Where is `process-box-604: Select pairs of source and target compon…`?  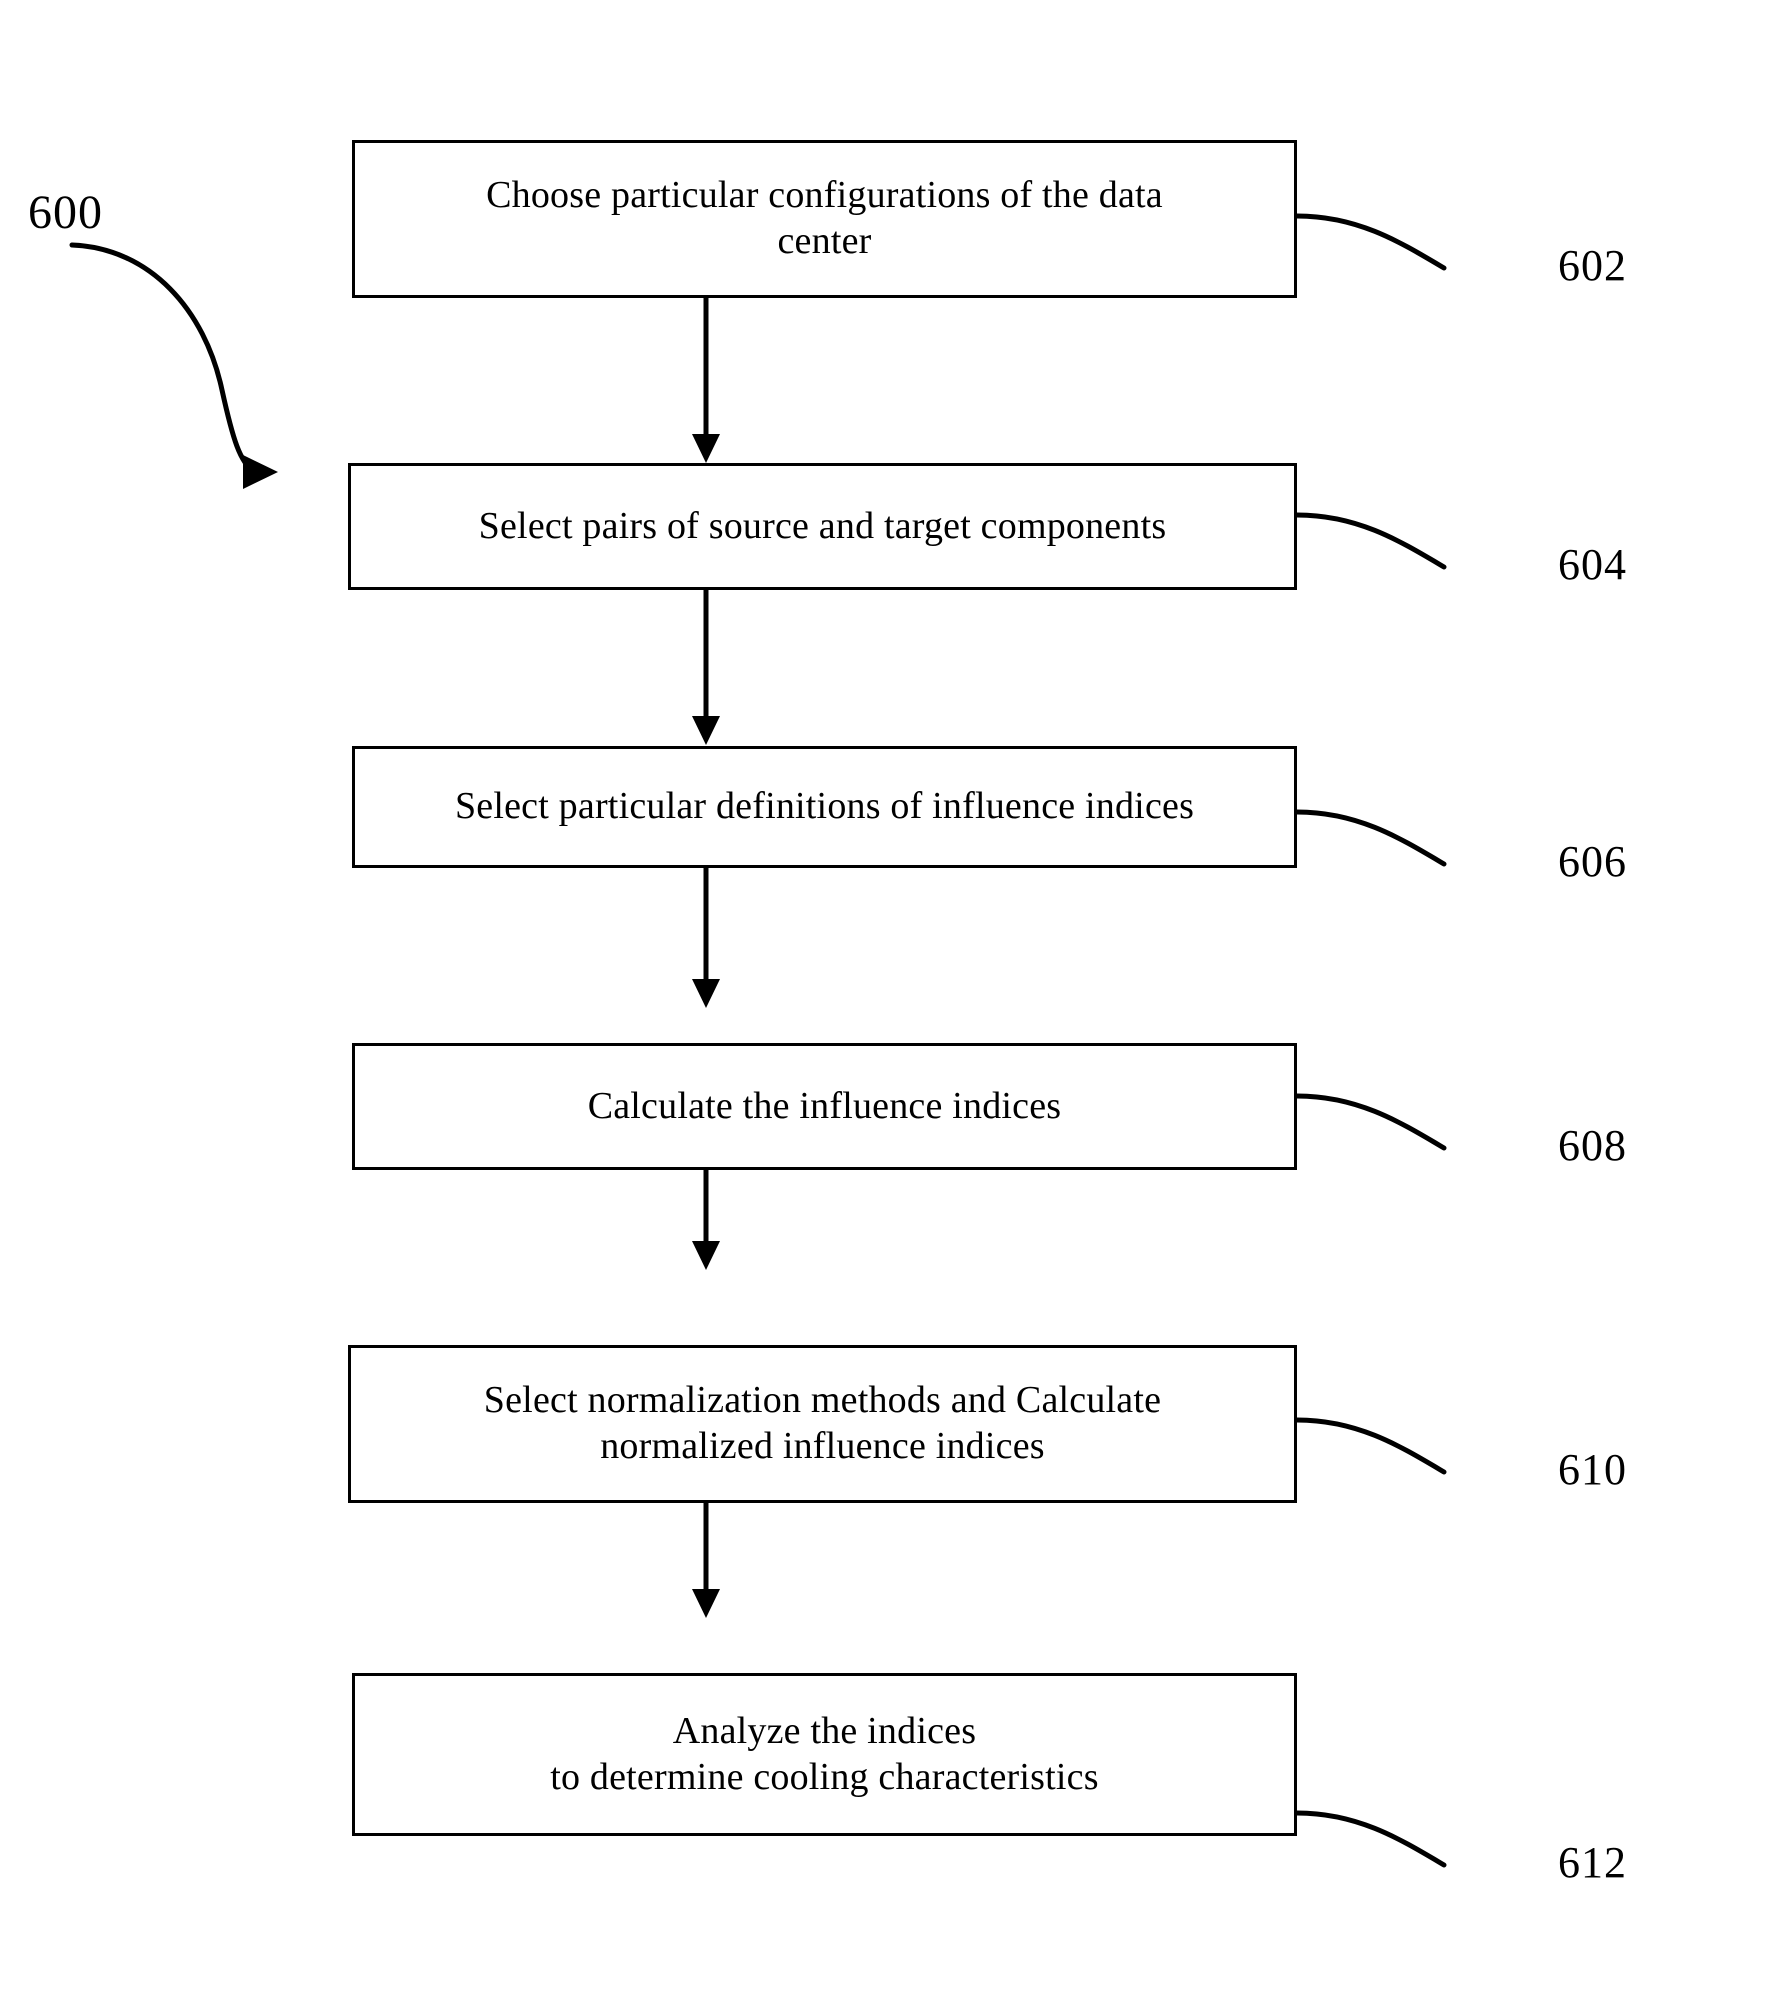 process-box-604: Select pairs of source and target compon… is located at coordinates (822, 526).